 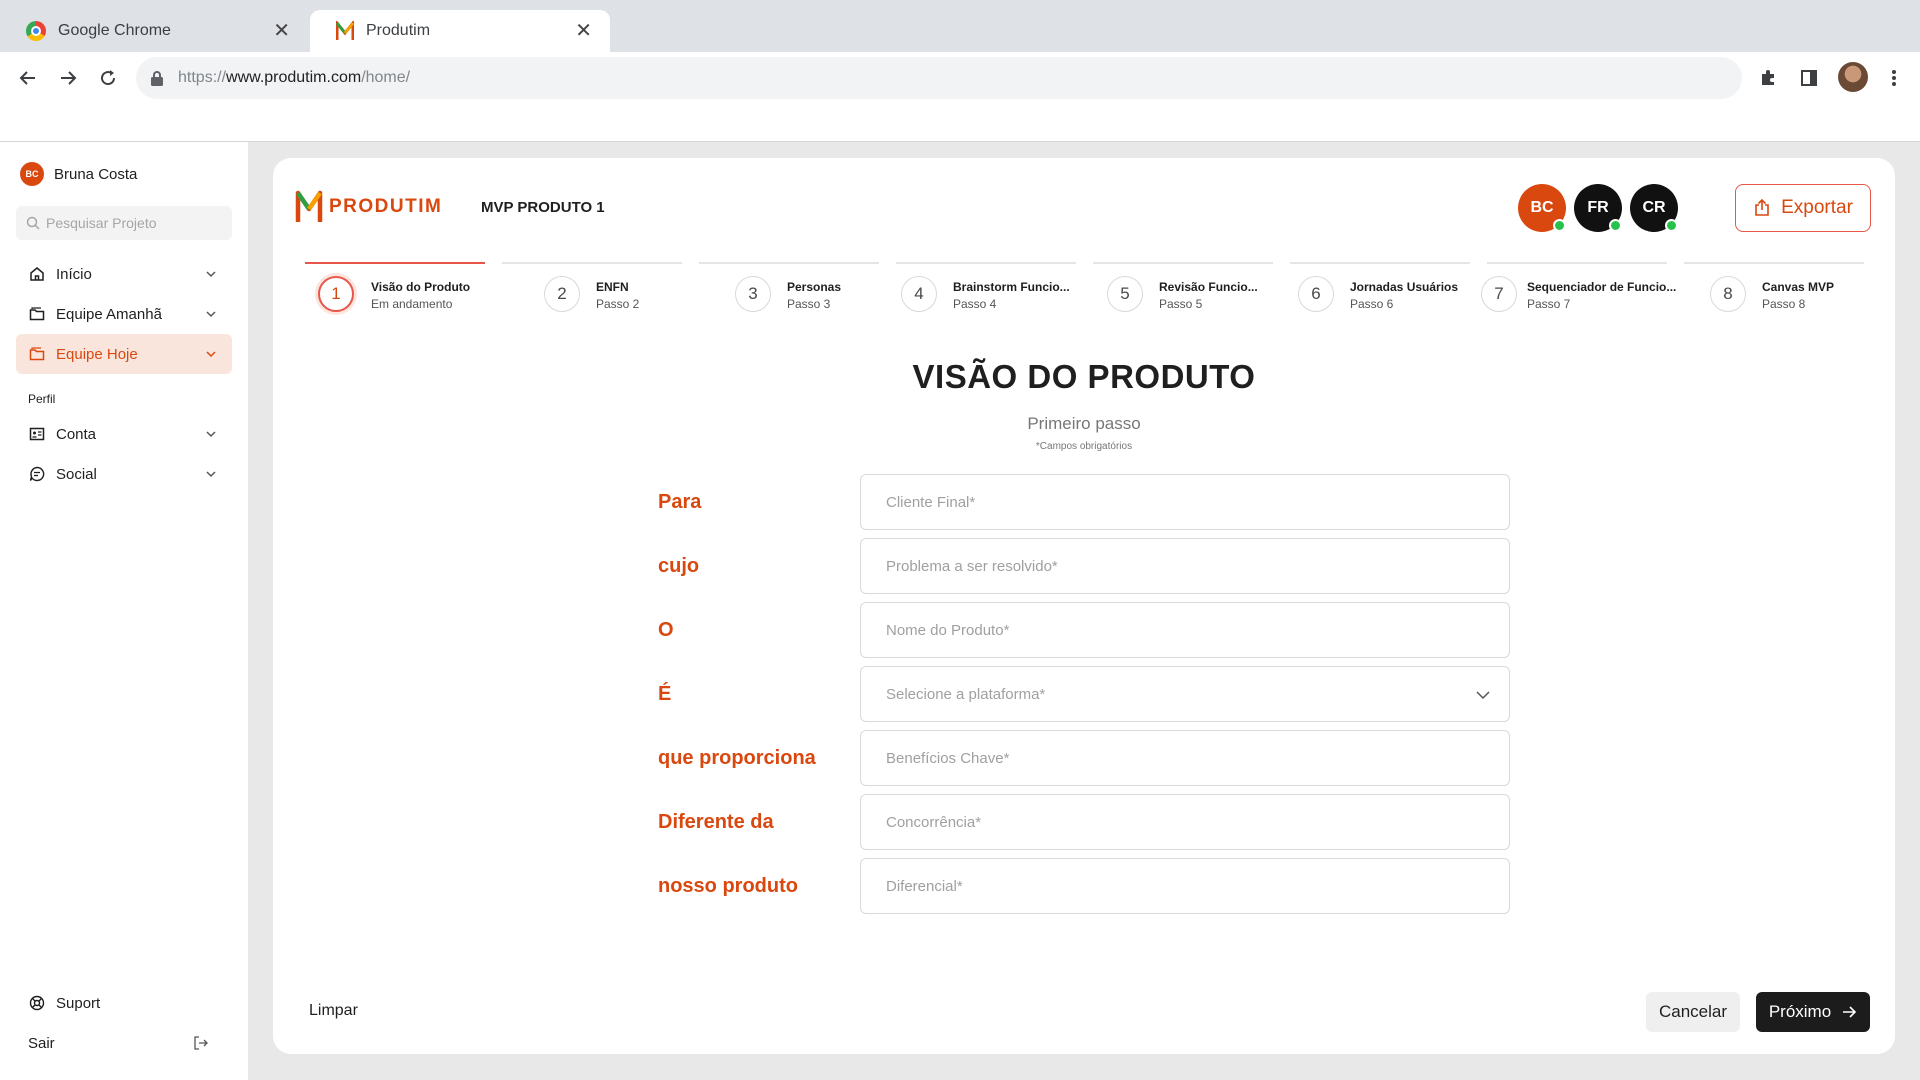 What do you see at coordinates (939, 78) in the screenshot?
I see `address-bar: https://www.produtim.com/home/` at bounding box center [939, 78].